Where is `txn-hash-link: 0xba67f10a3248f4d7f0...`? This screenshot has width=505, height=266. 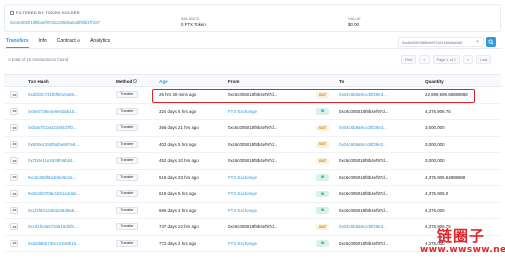
txn-hash-link: 0xba67f10a3248f4d7f0... is located at coordinates (60, 127).